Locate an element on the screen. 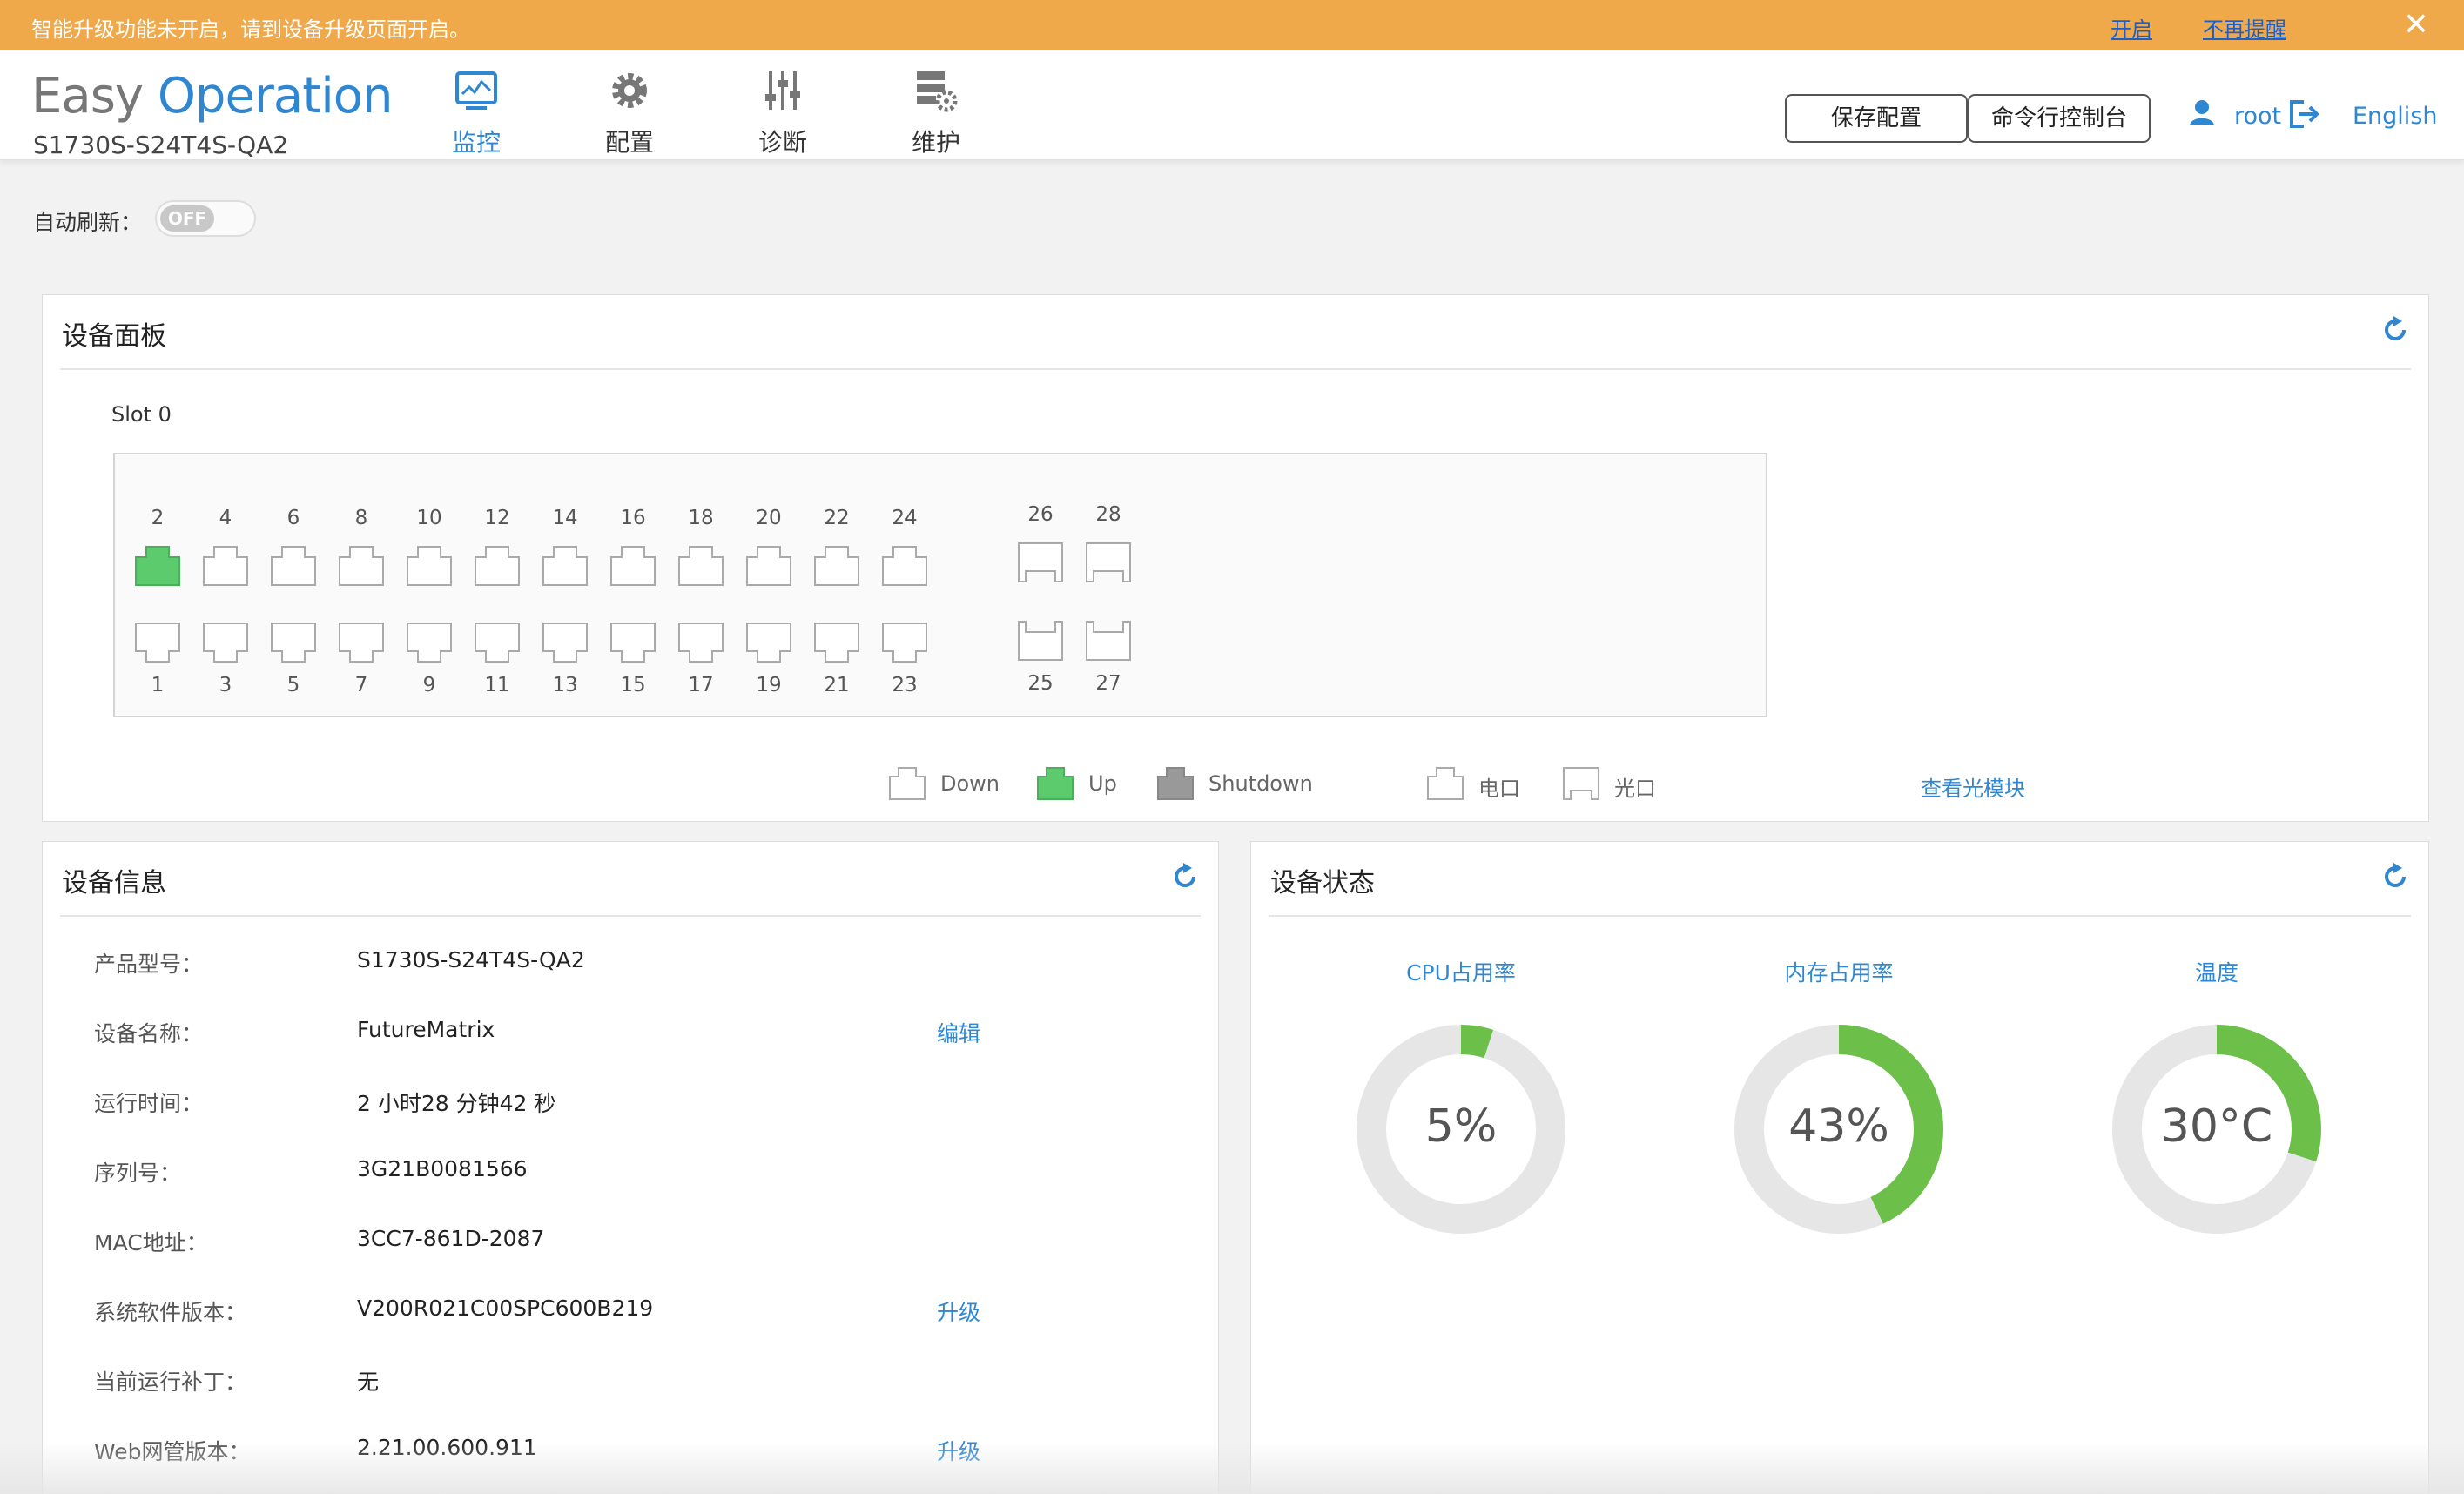  language-switch: English is located at coordinates (2395, 116).